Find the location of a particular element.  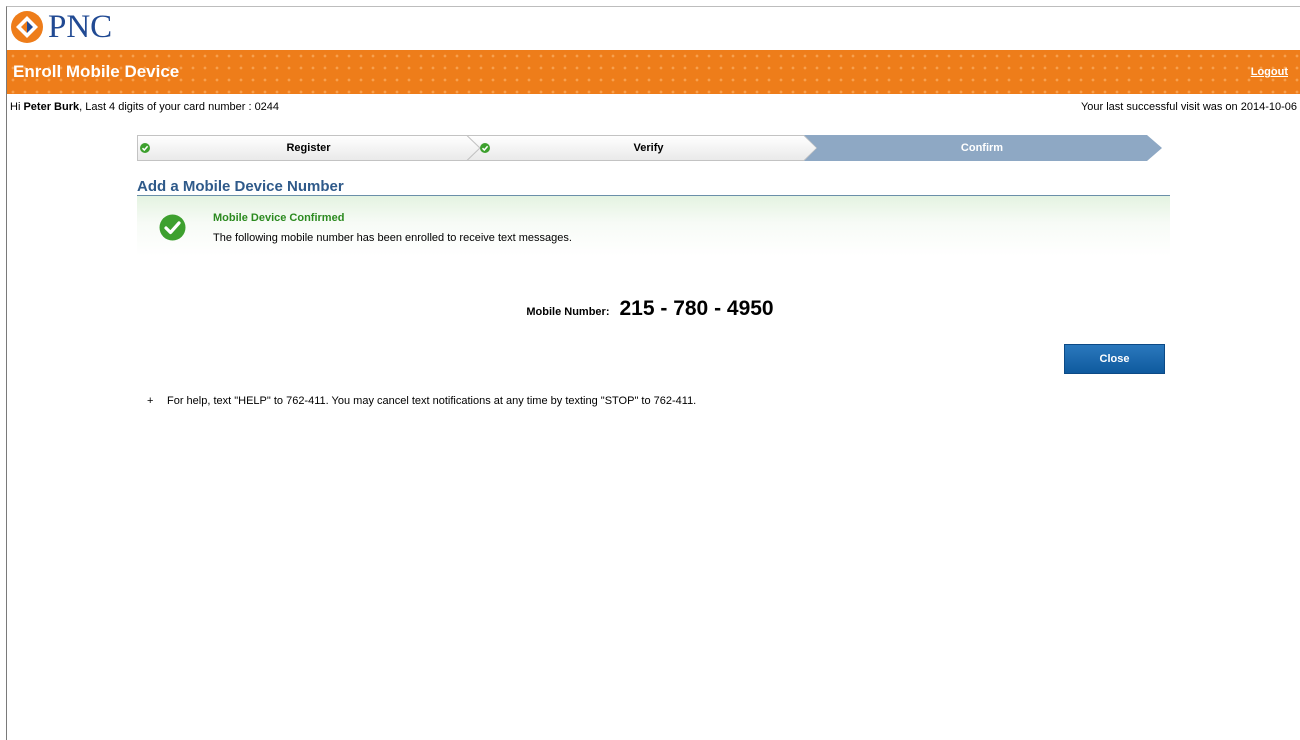

progress-steps: Register Verify Confirm is located at coordinates (649, 148).